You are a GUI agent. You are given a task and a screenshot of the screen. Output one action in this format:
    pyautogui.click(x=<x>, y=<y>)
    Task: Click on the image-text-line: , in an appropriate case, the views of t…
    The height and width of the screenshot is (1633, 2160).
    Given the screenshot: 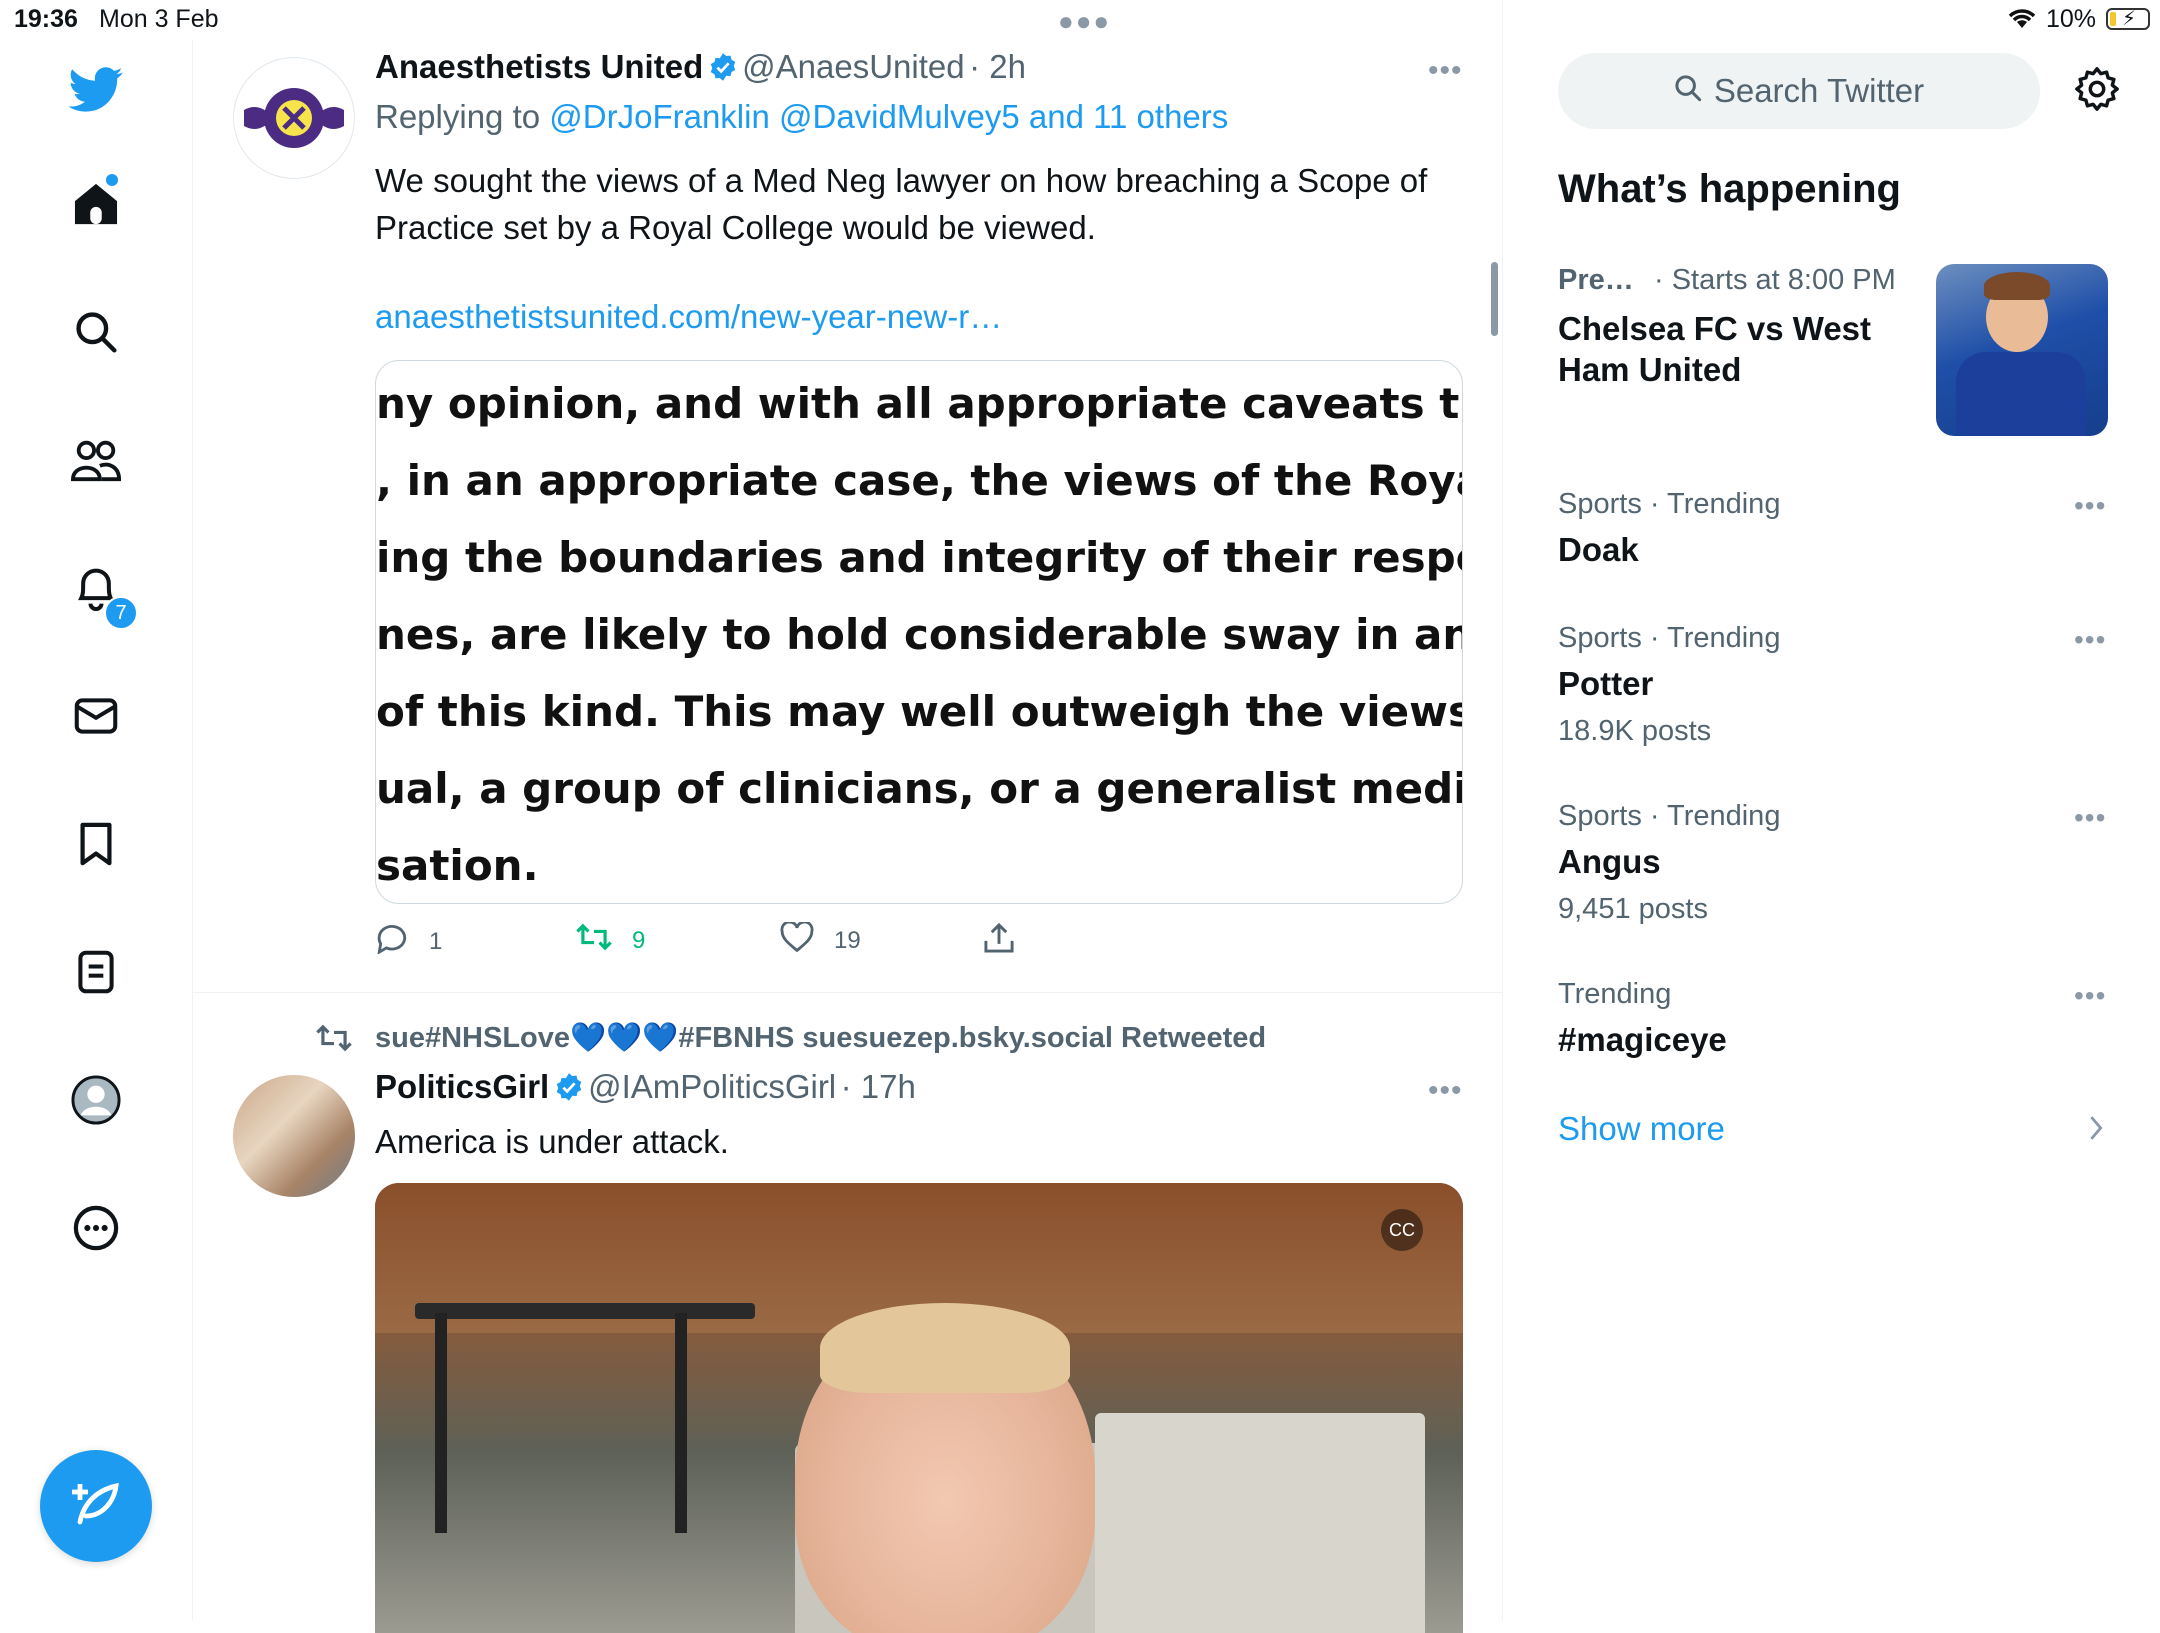 What is the action you would take?
    pyautogui.click(x=919, y=480)
    